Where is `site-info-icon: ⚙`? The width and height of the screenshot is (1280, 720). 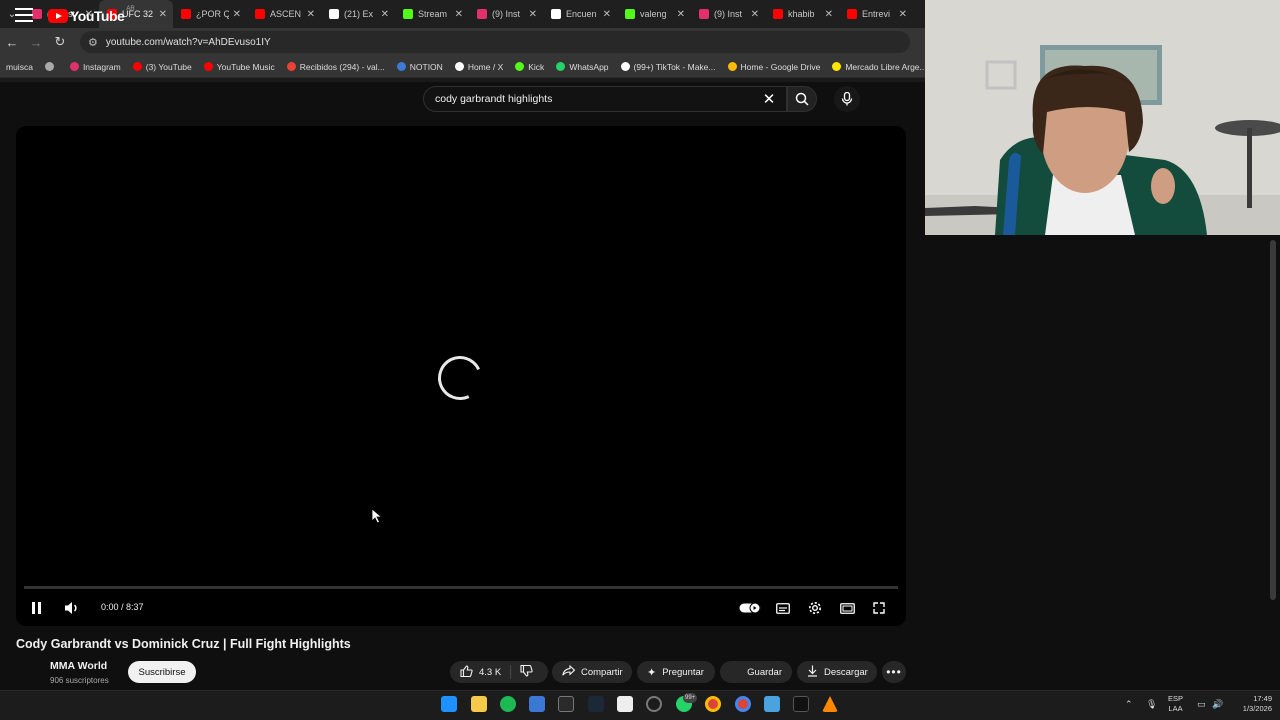
site-info-icon: ⚙ is located at coordinates (93, 42).